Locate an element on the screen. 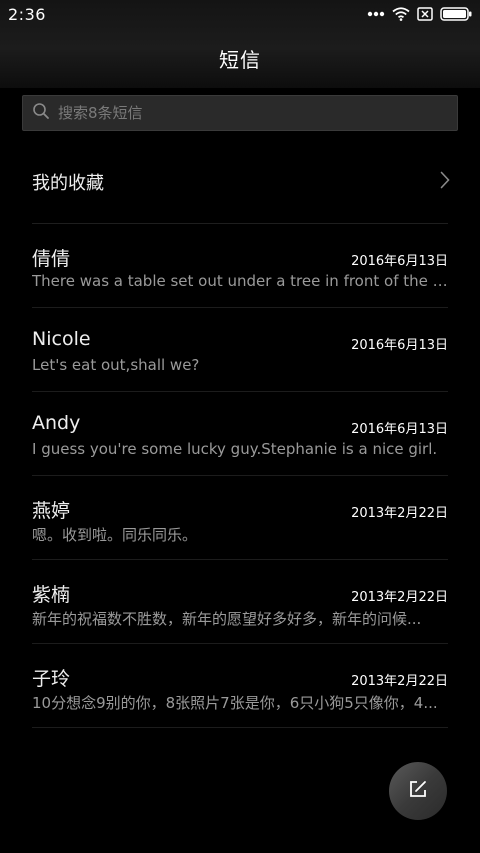 This screenshot has width=480, height=853. message-preview: Let's eat out,shall we? is located at coordinates (116, 365).